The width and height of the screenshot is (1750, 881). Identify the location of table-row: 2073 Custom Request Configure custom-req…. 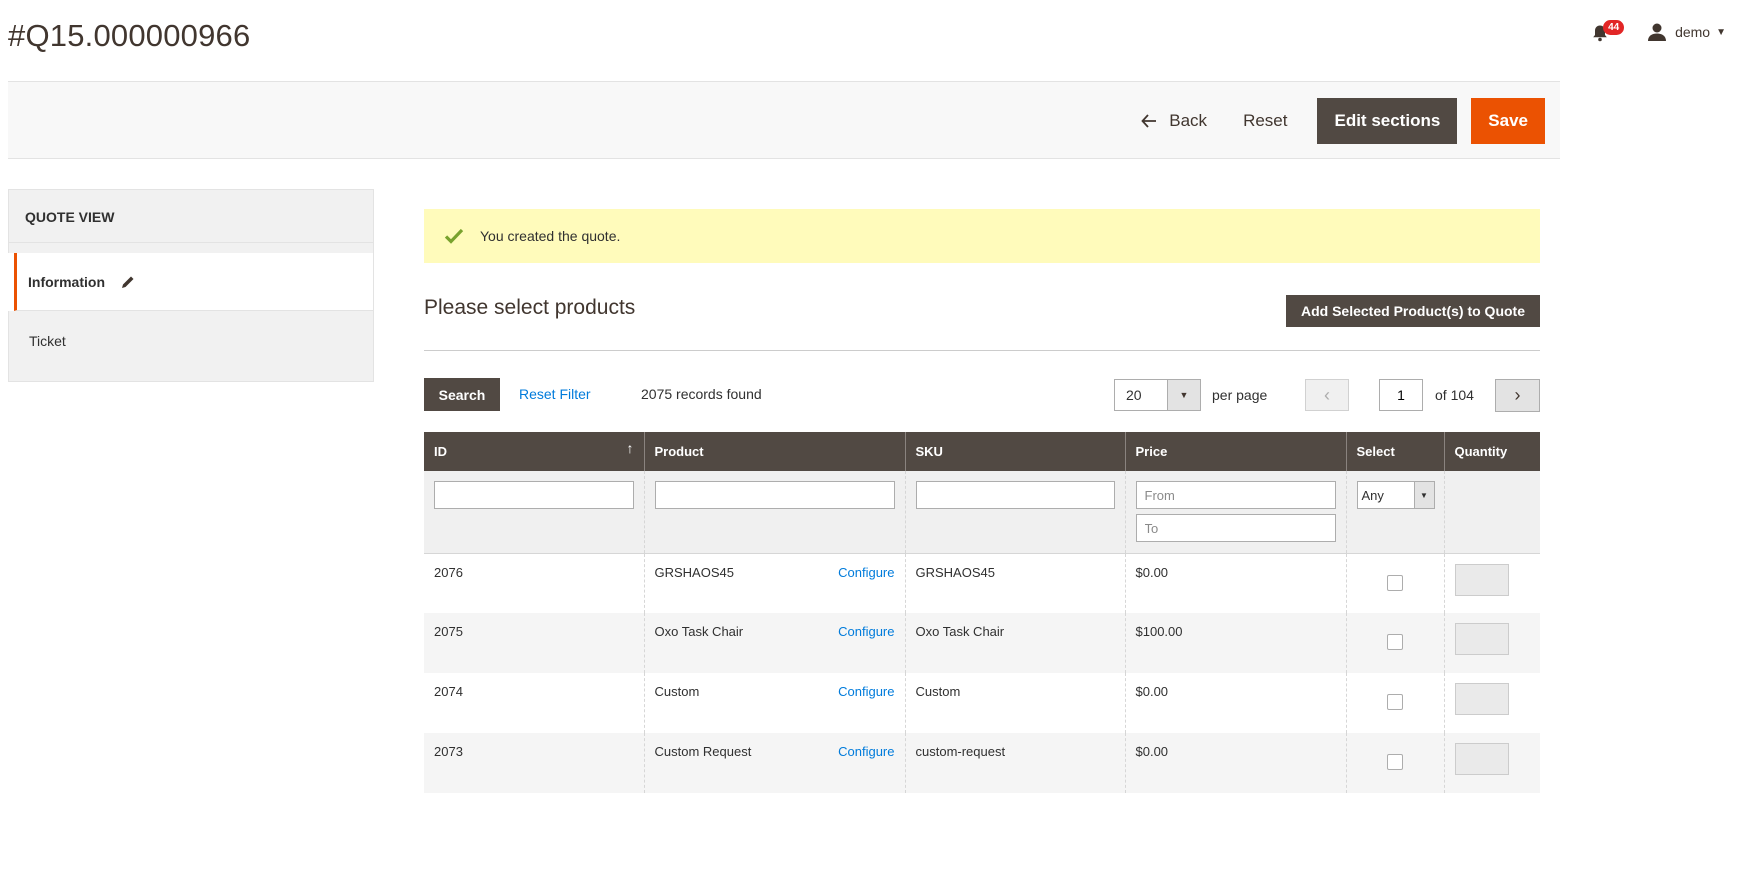
(982, 763).